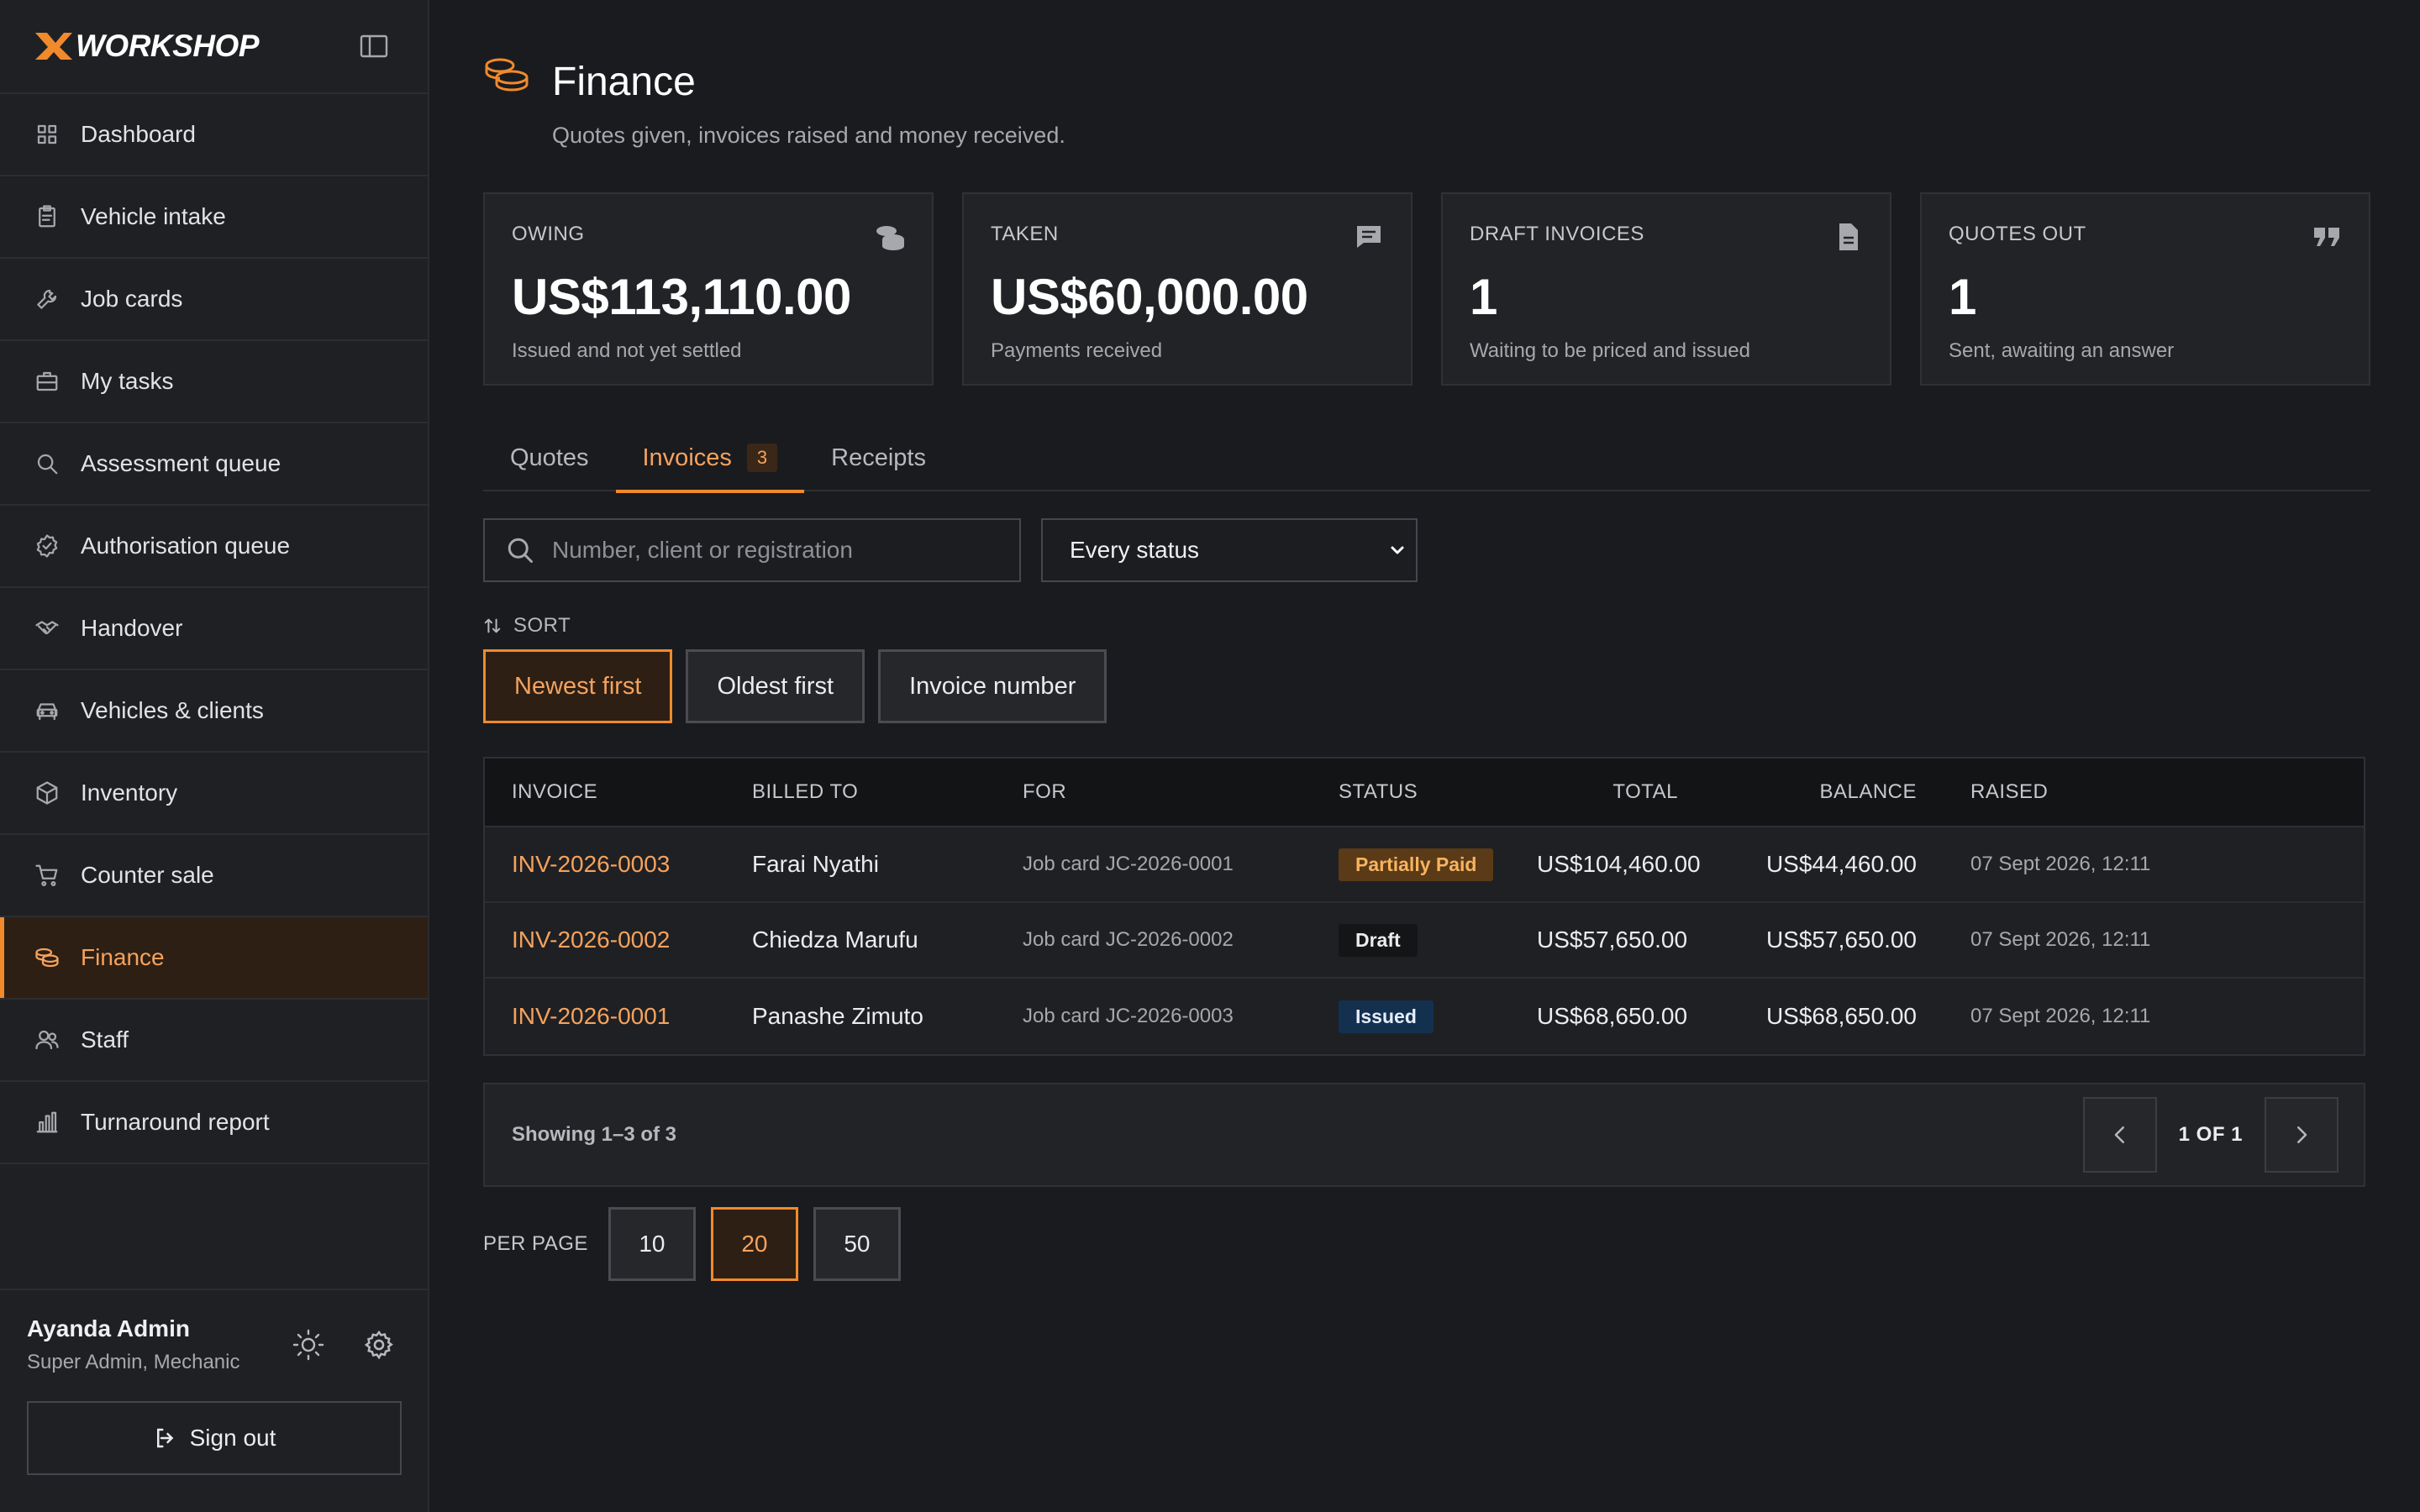 The height and width of the screenshot is (1512, 2420). What do you see at coordinates (214, 135) in the screenshot?
I see `sidebar-item-dashboard: Dashboard` at bounding box center [214, 135].